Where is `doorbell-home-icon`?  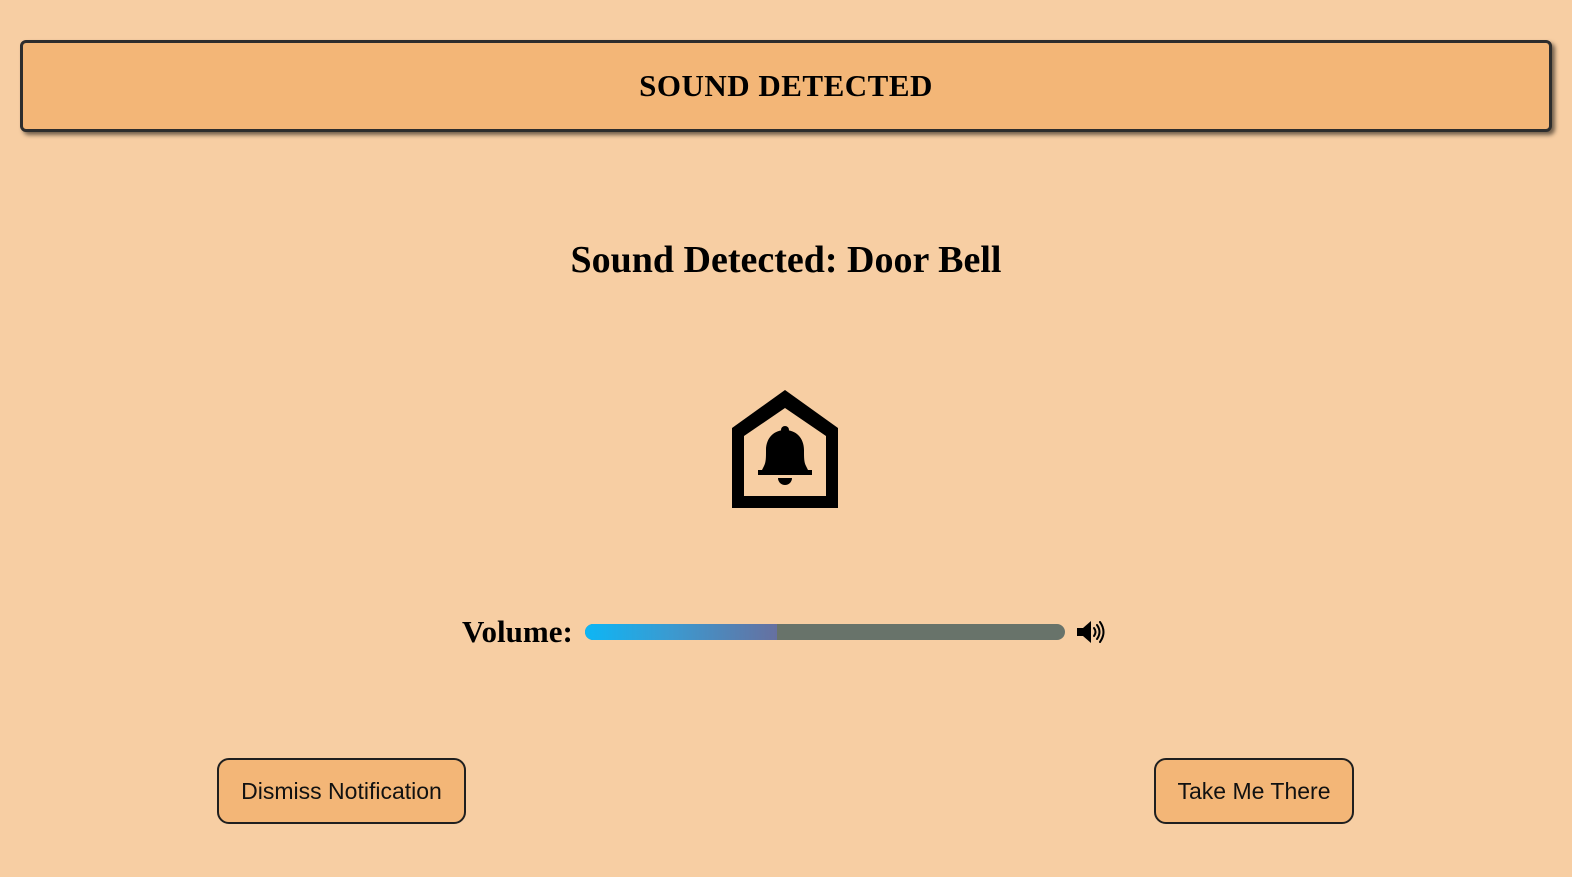 doorbell-home-icon is located at coordinates (785, 449).